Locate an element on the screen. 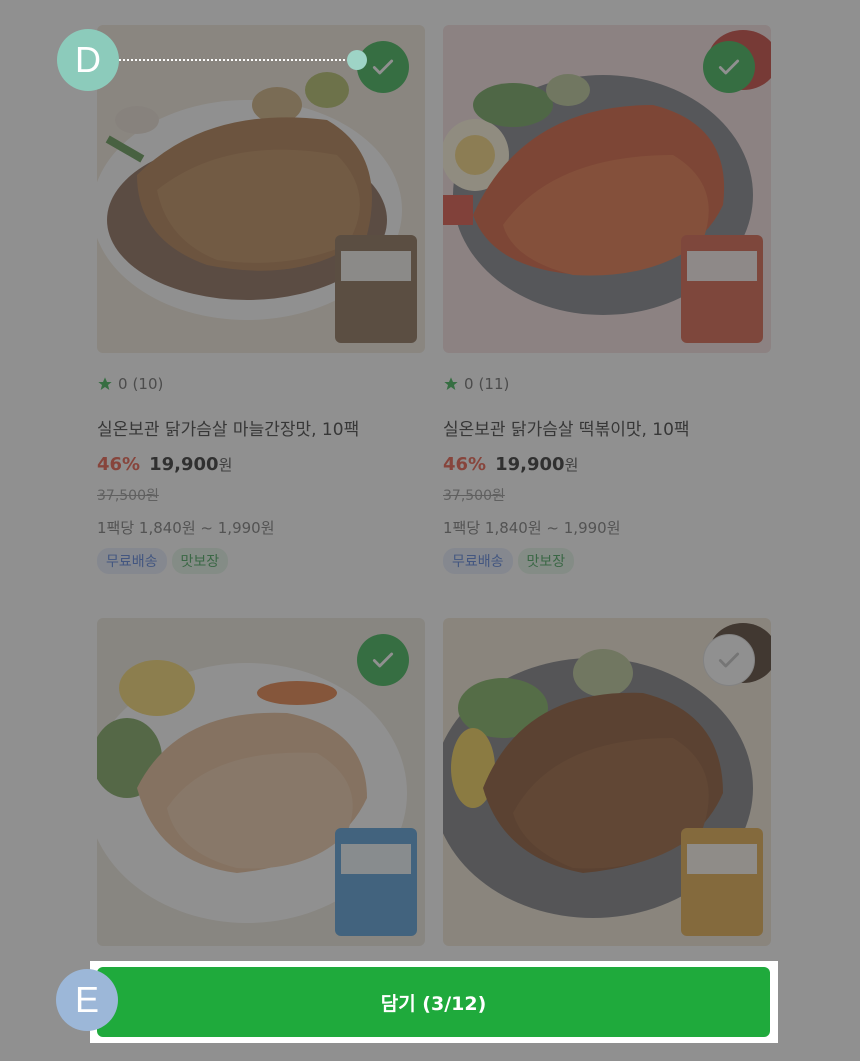 This screenshot has height=1061, width=860. review-count: (11) is located at coordinates (494, 384).